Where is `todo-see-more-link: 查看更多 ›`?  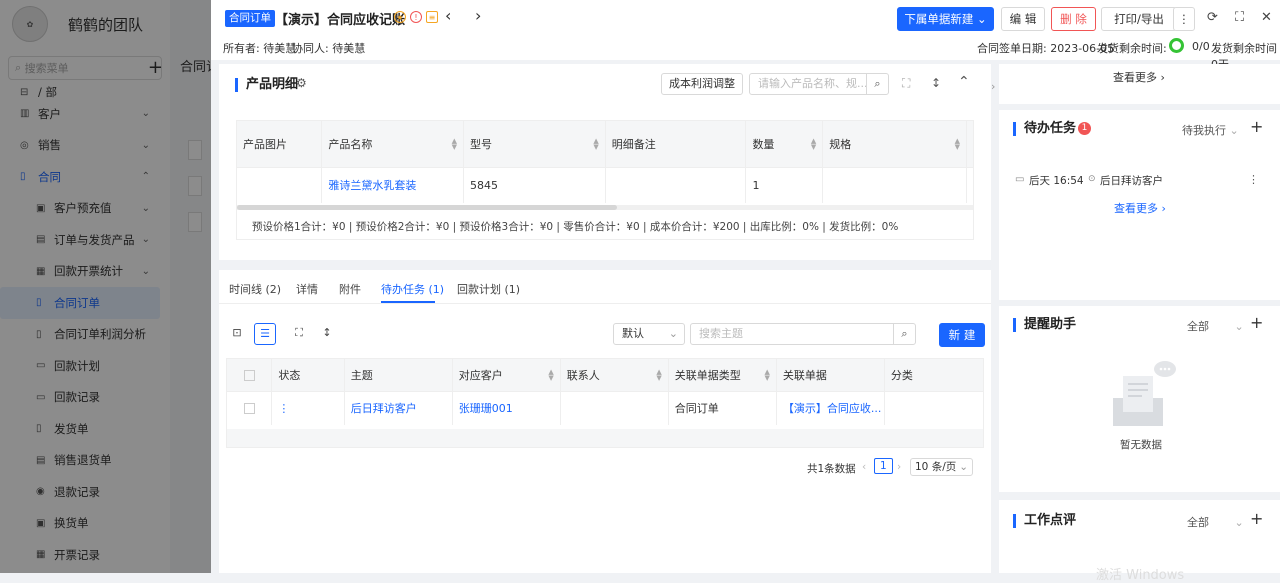
todo-see-more-link: 查看更多 › is located at coordinates (1140, 208).